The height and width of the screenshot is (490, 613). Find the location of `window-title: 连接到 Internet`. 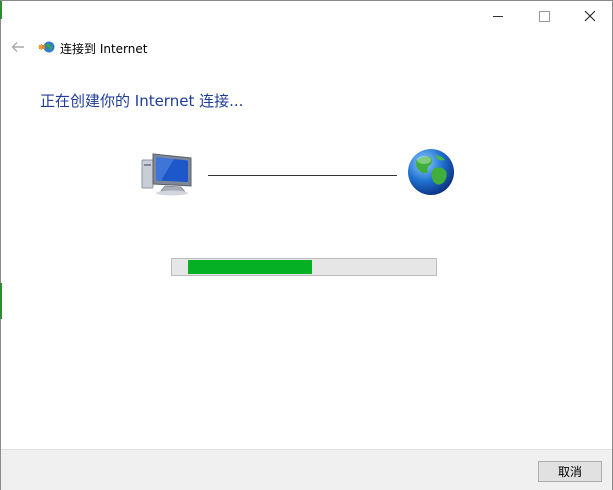

window-title: 连接到 Internet is located at coordinates (104, 49).